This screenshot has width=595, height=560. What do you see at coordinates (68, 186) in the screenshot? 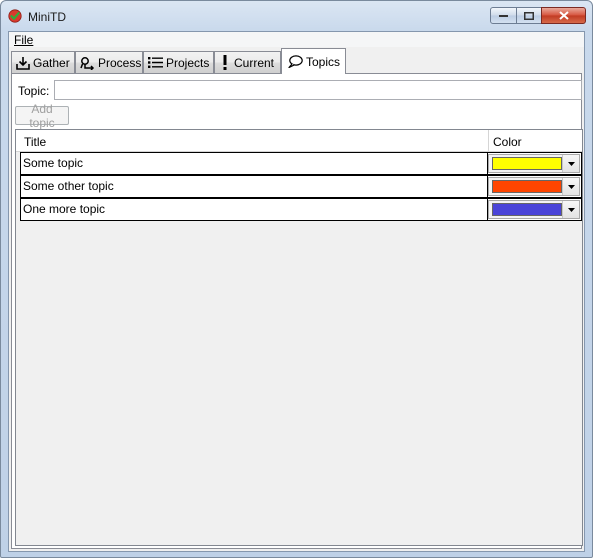
I see `topic-title-cell: Some other topic` at bounding box center [68, 186].